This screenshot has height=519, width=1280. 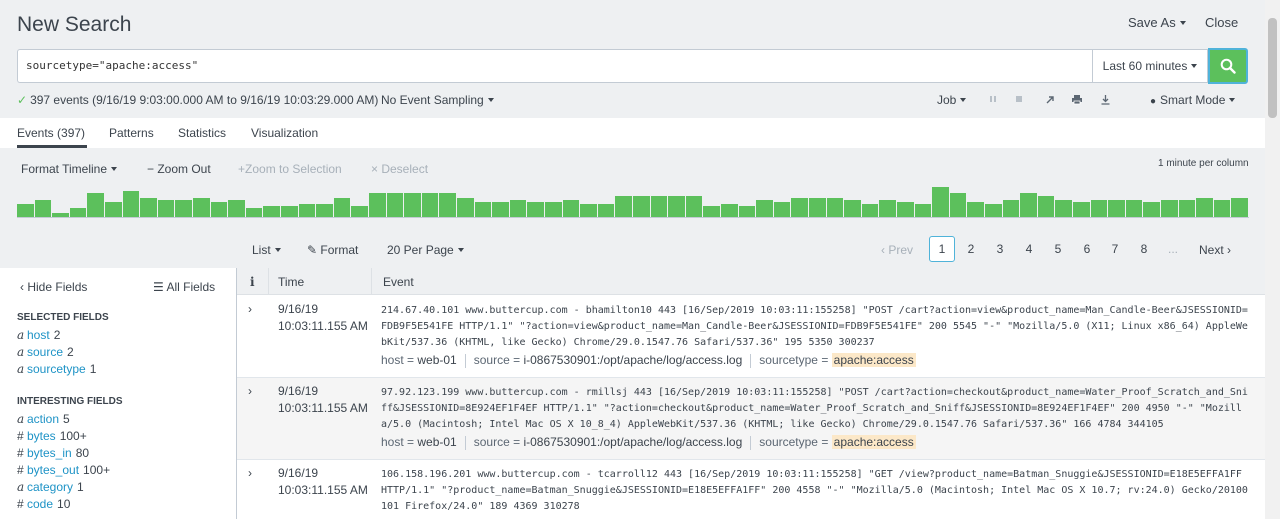 What do you see at coordinates (1150, 66) in the screenshot?
I see `time-range-picker: Last 60 minutes` at bounding box center [1150, 66].